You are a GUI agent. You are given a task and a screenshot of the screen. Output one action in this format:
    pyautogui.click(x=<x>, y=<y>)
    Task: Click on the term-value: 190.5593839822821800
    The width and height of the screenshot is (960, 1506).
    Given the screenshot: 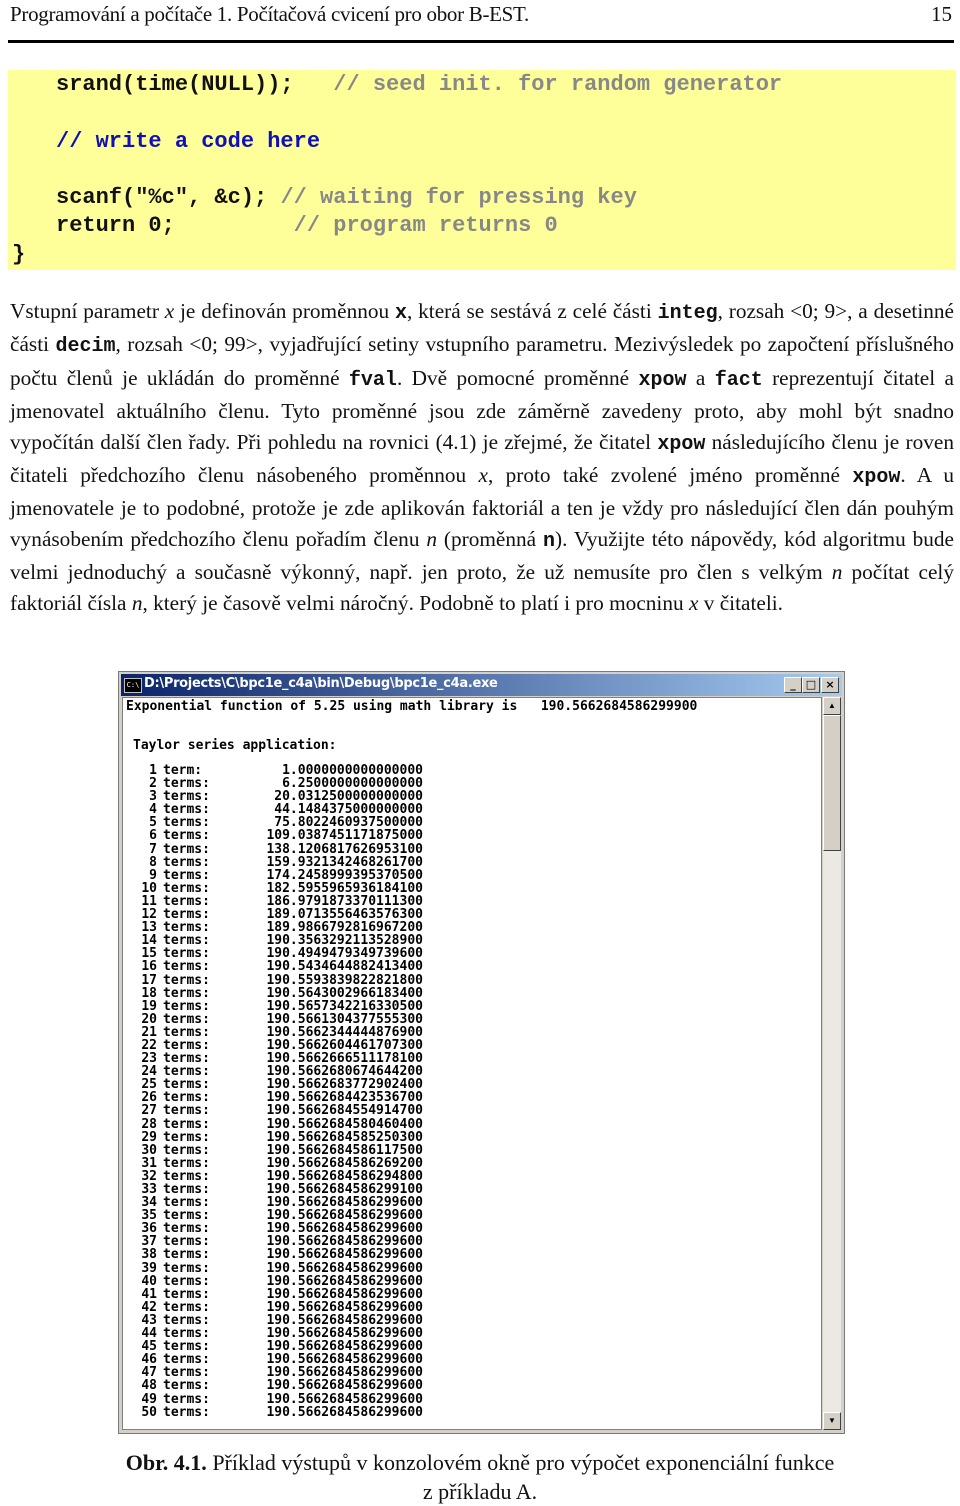 What is the action you would take?
    pyautogui.click(x=344, y=980)
    